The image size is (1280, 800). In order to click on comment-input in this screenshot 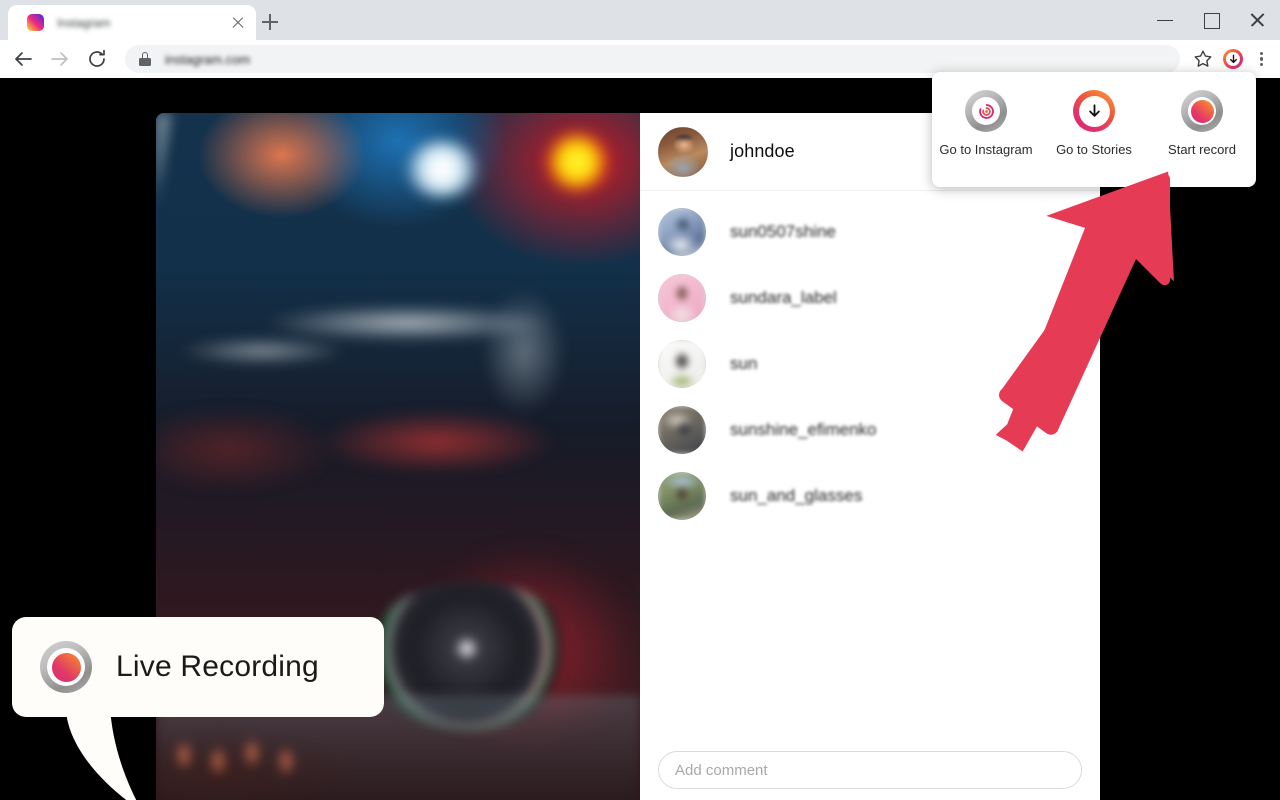, I will do `click(870, 770)`.